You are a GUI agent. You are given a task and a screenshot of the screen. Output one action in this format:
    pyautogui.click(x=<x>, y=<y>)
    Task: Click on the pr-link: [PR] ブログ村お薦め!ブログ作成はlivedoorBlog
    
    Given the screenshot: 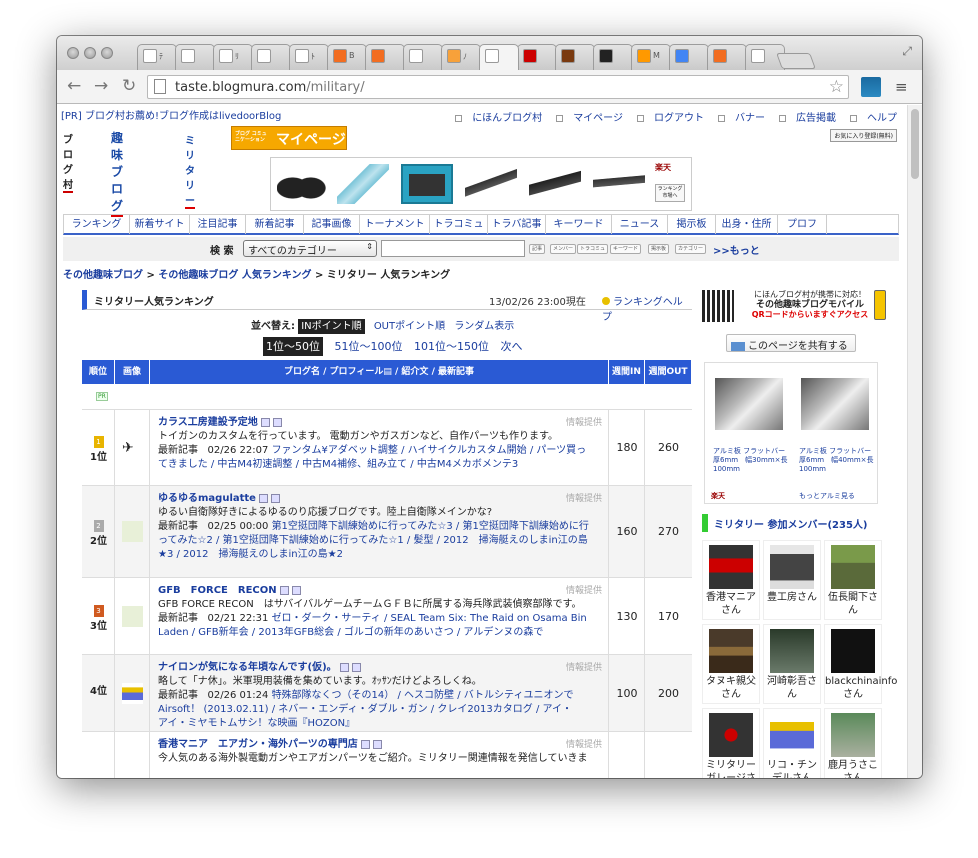 What is the action you would take?
    pyautogui.click(x=171, y=114)
    